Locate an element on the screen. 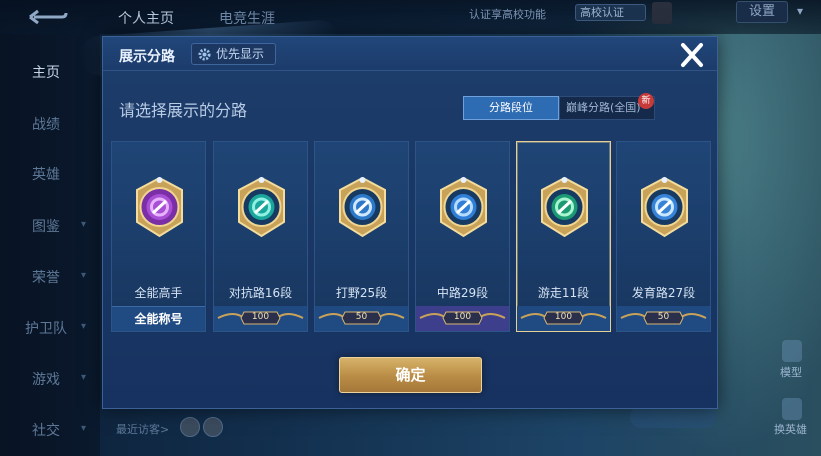 The width and height of the screenshot is (821, 456). card-footer-label: 全能称号 is located at coordinates (158, 319).